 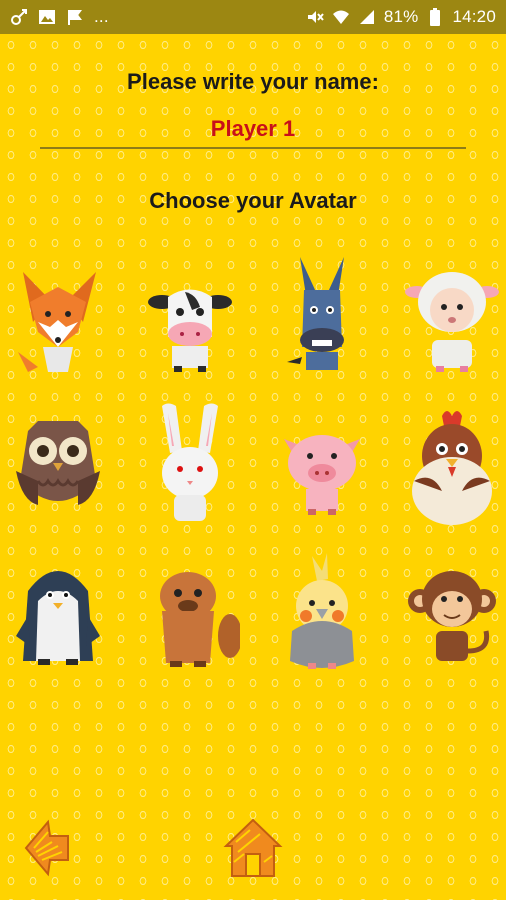 I want to click on avatar-pig, so click(x=322, y=466).